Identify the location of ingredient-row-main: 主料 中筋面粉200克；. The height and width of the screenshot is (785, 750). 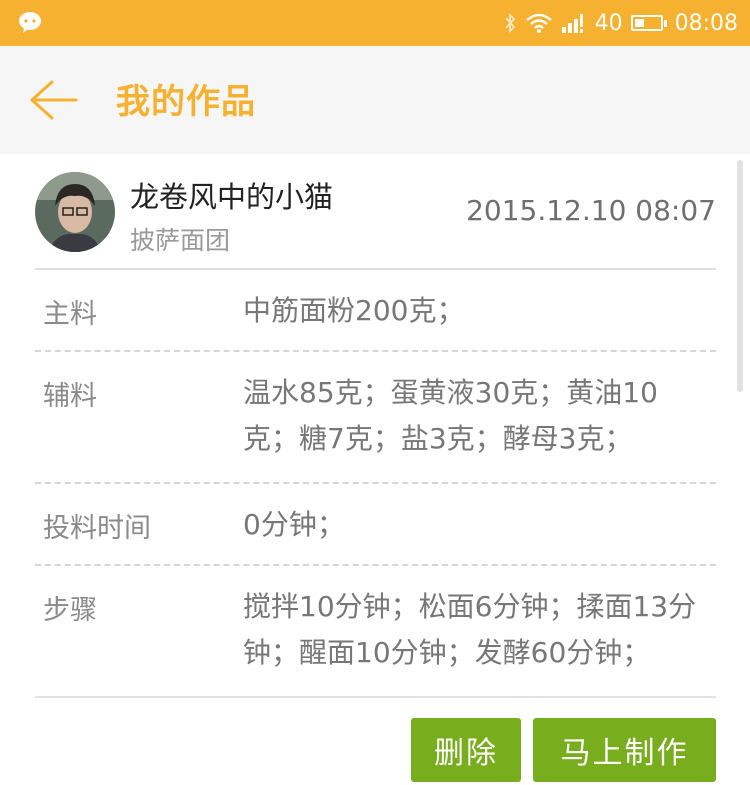
(375, 311).